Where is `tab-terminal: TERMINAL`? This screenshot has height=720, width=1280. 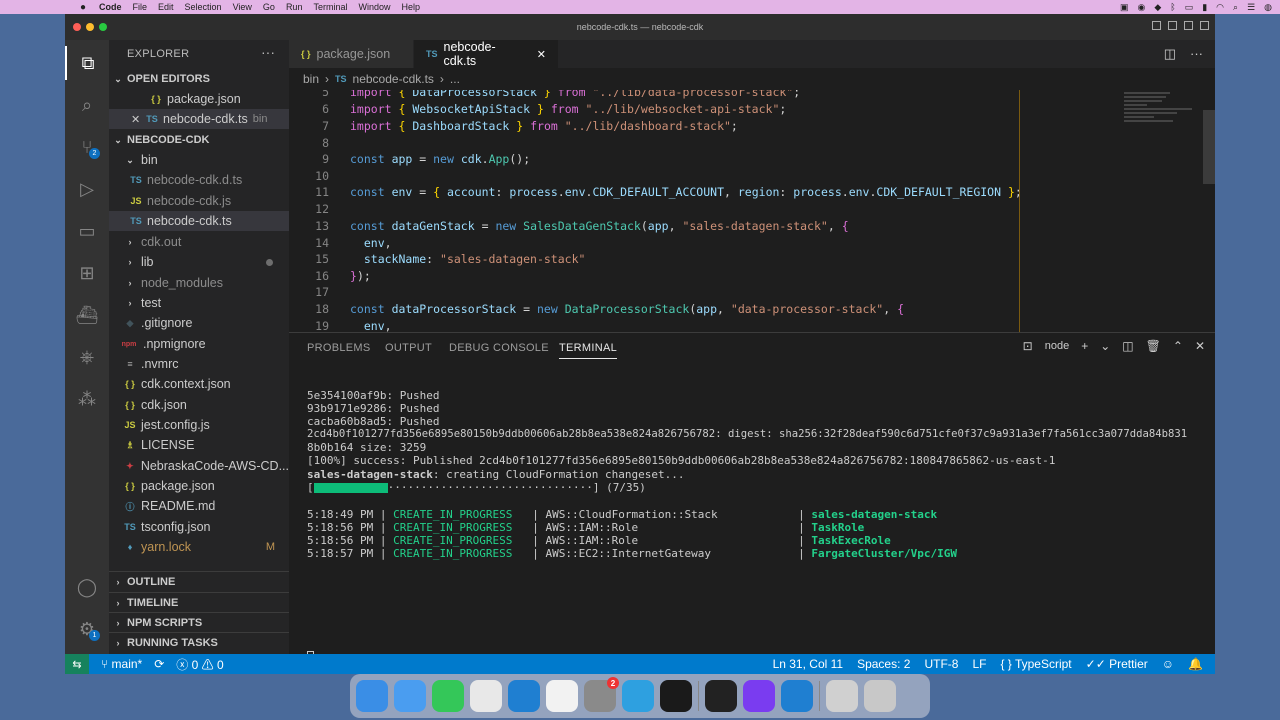
tab-terminal: TERMINAL is located at coordinates (588, 350).